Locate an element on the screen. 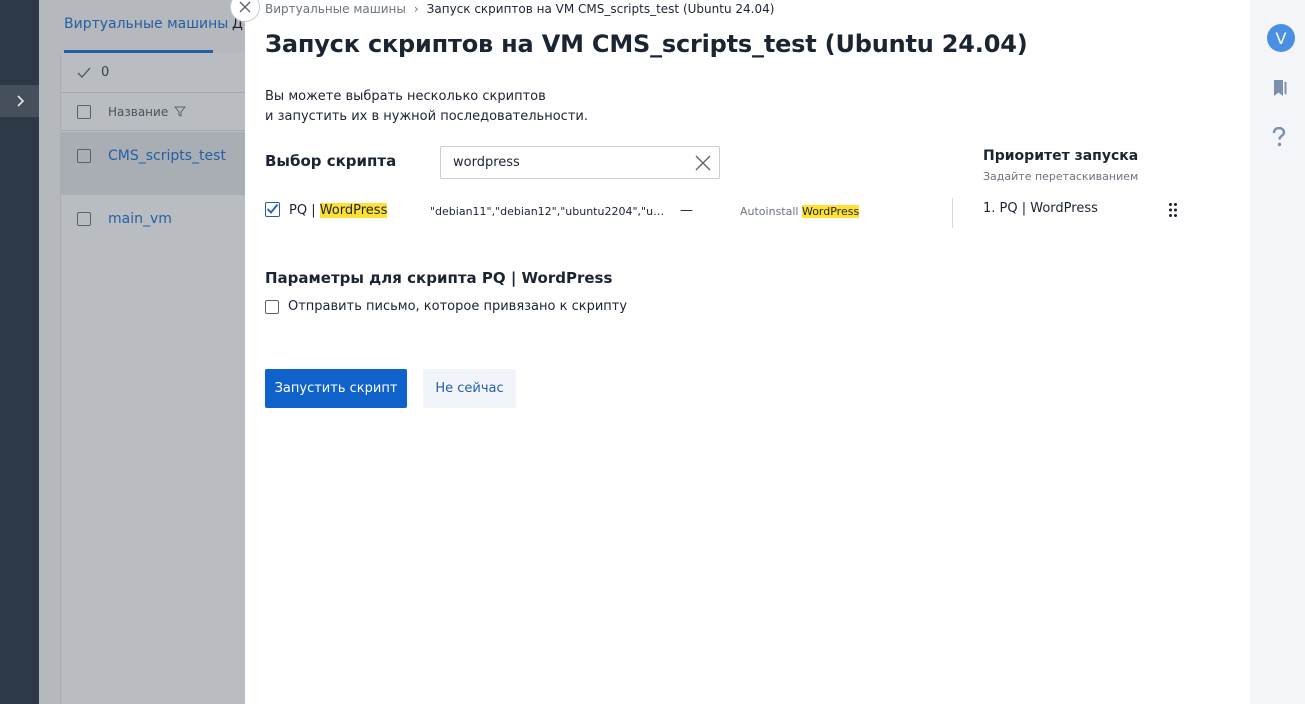  avatar: V is located at coordinates (1281, 38).